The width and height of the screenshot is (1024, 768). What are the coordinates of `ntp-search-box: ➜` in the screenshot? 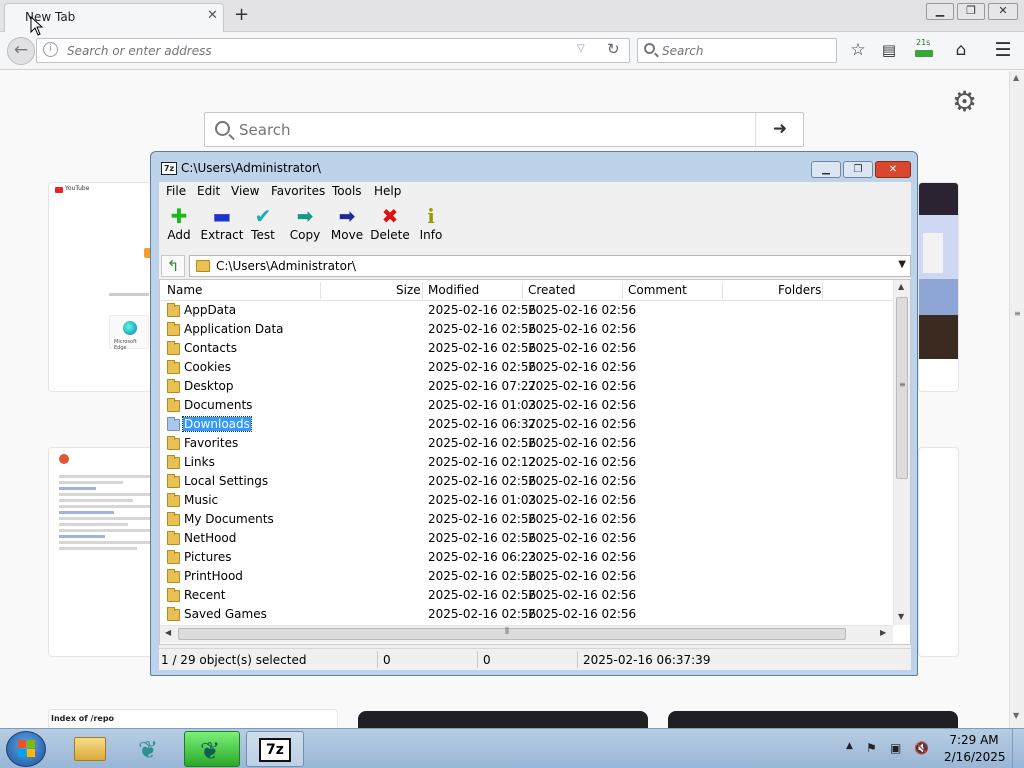 It's located at (504, 129).